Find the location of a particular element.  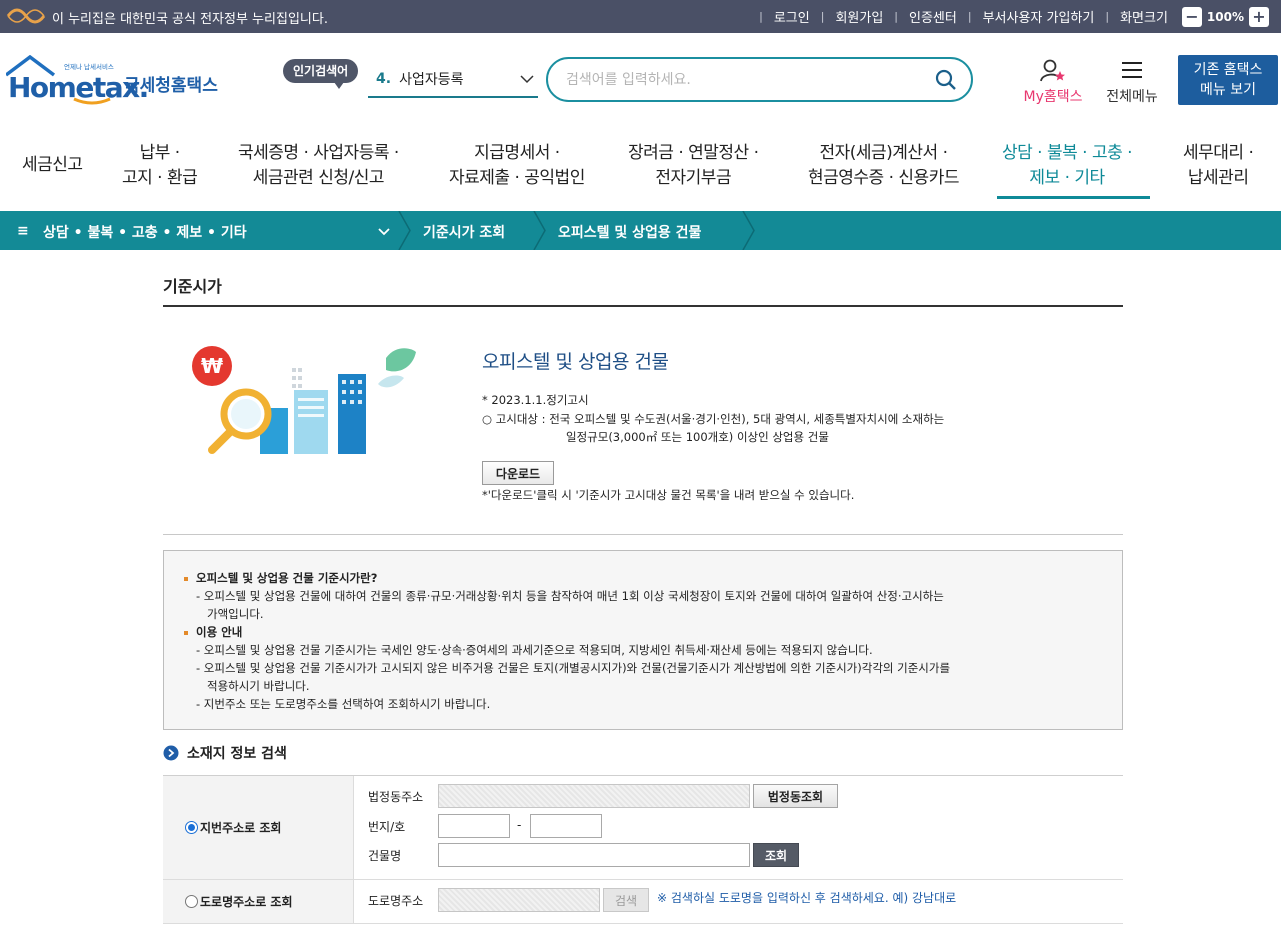

section-title: 소재지 정보 검색 is located at coordinates (225, 753).